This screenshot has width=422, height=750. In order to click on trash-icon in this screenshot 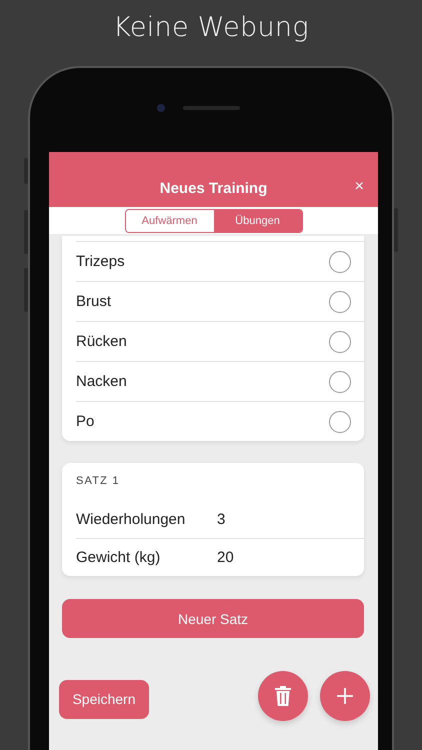, I will do `click(283, 696)`.